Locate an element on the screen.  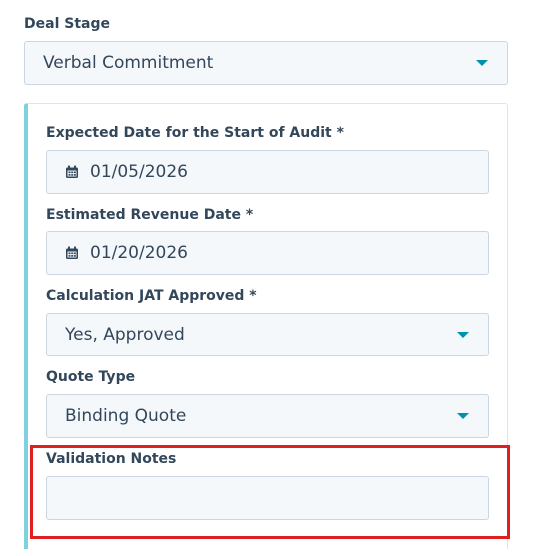
revenue-date-value: 01/20/2026 is located at coordinates (139, 253).